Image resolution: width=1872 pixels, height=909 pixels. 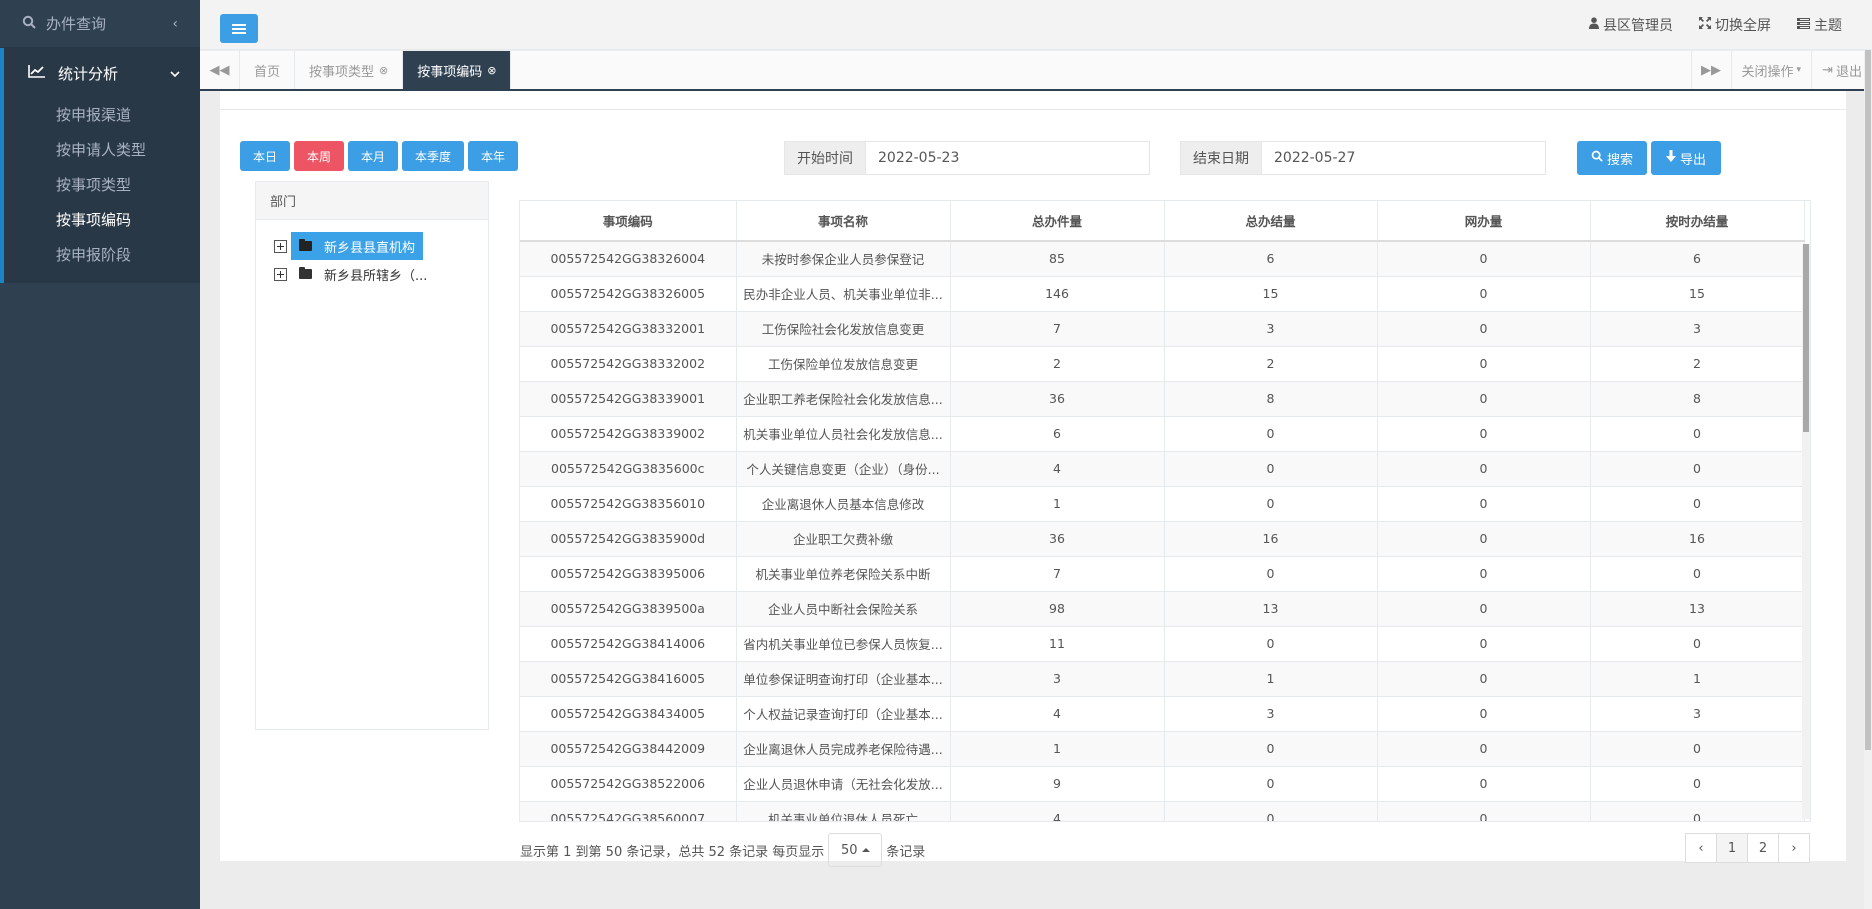 What do you see at coordinates (1271, 221) in the screenshot?
I see `column-header: 总办结量` at bounding box center [1271, 221].